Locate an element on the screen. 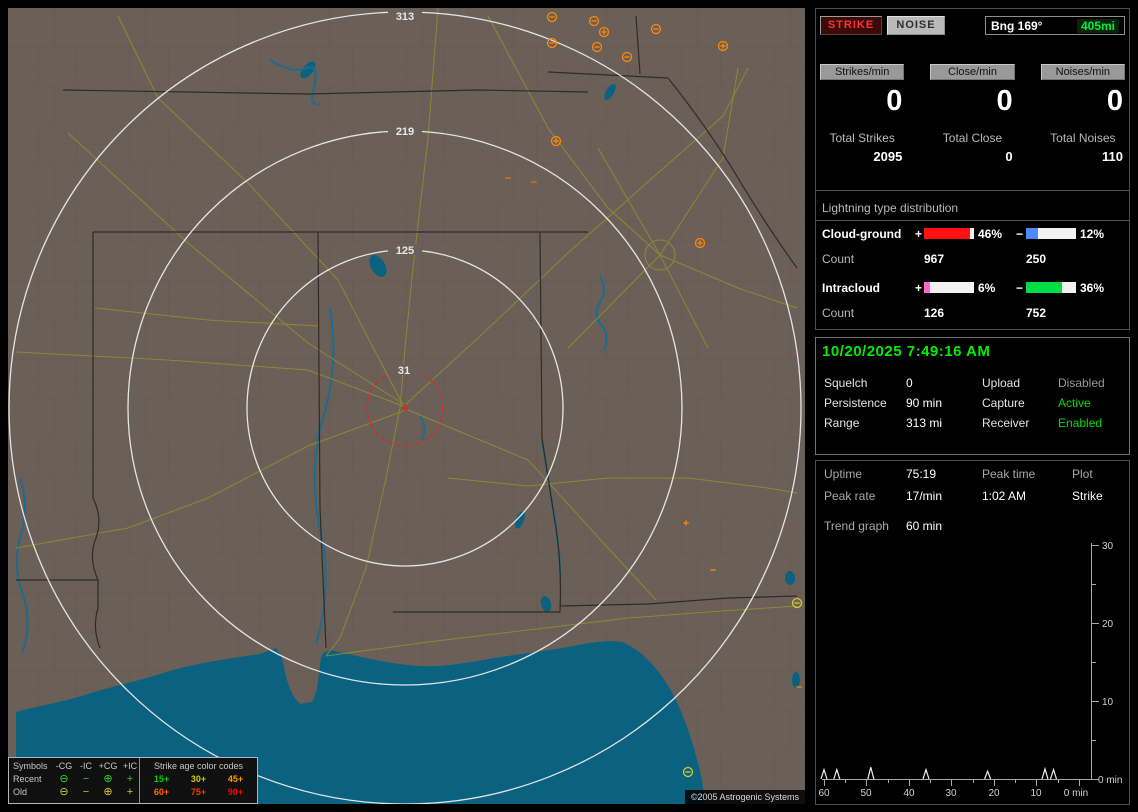 This screenshot has width=1138, height=812. capture-status: Active is located at coordinates (1074, 403).